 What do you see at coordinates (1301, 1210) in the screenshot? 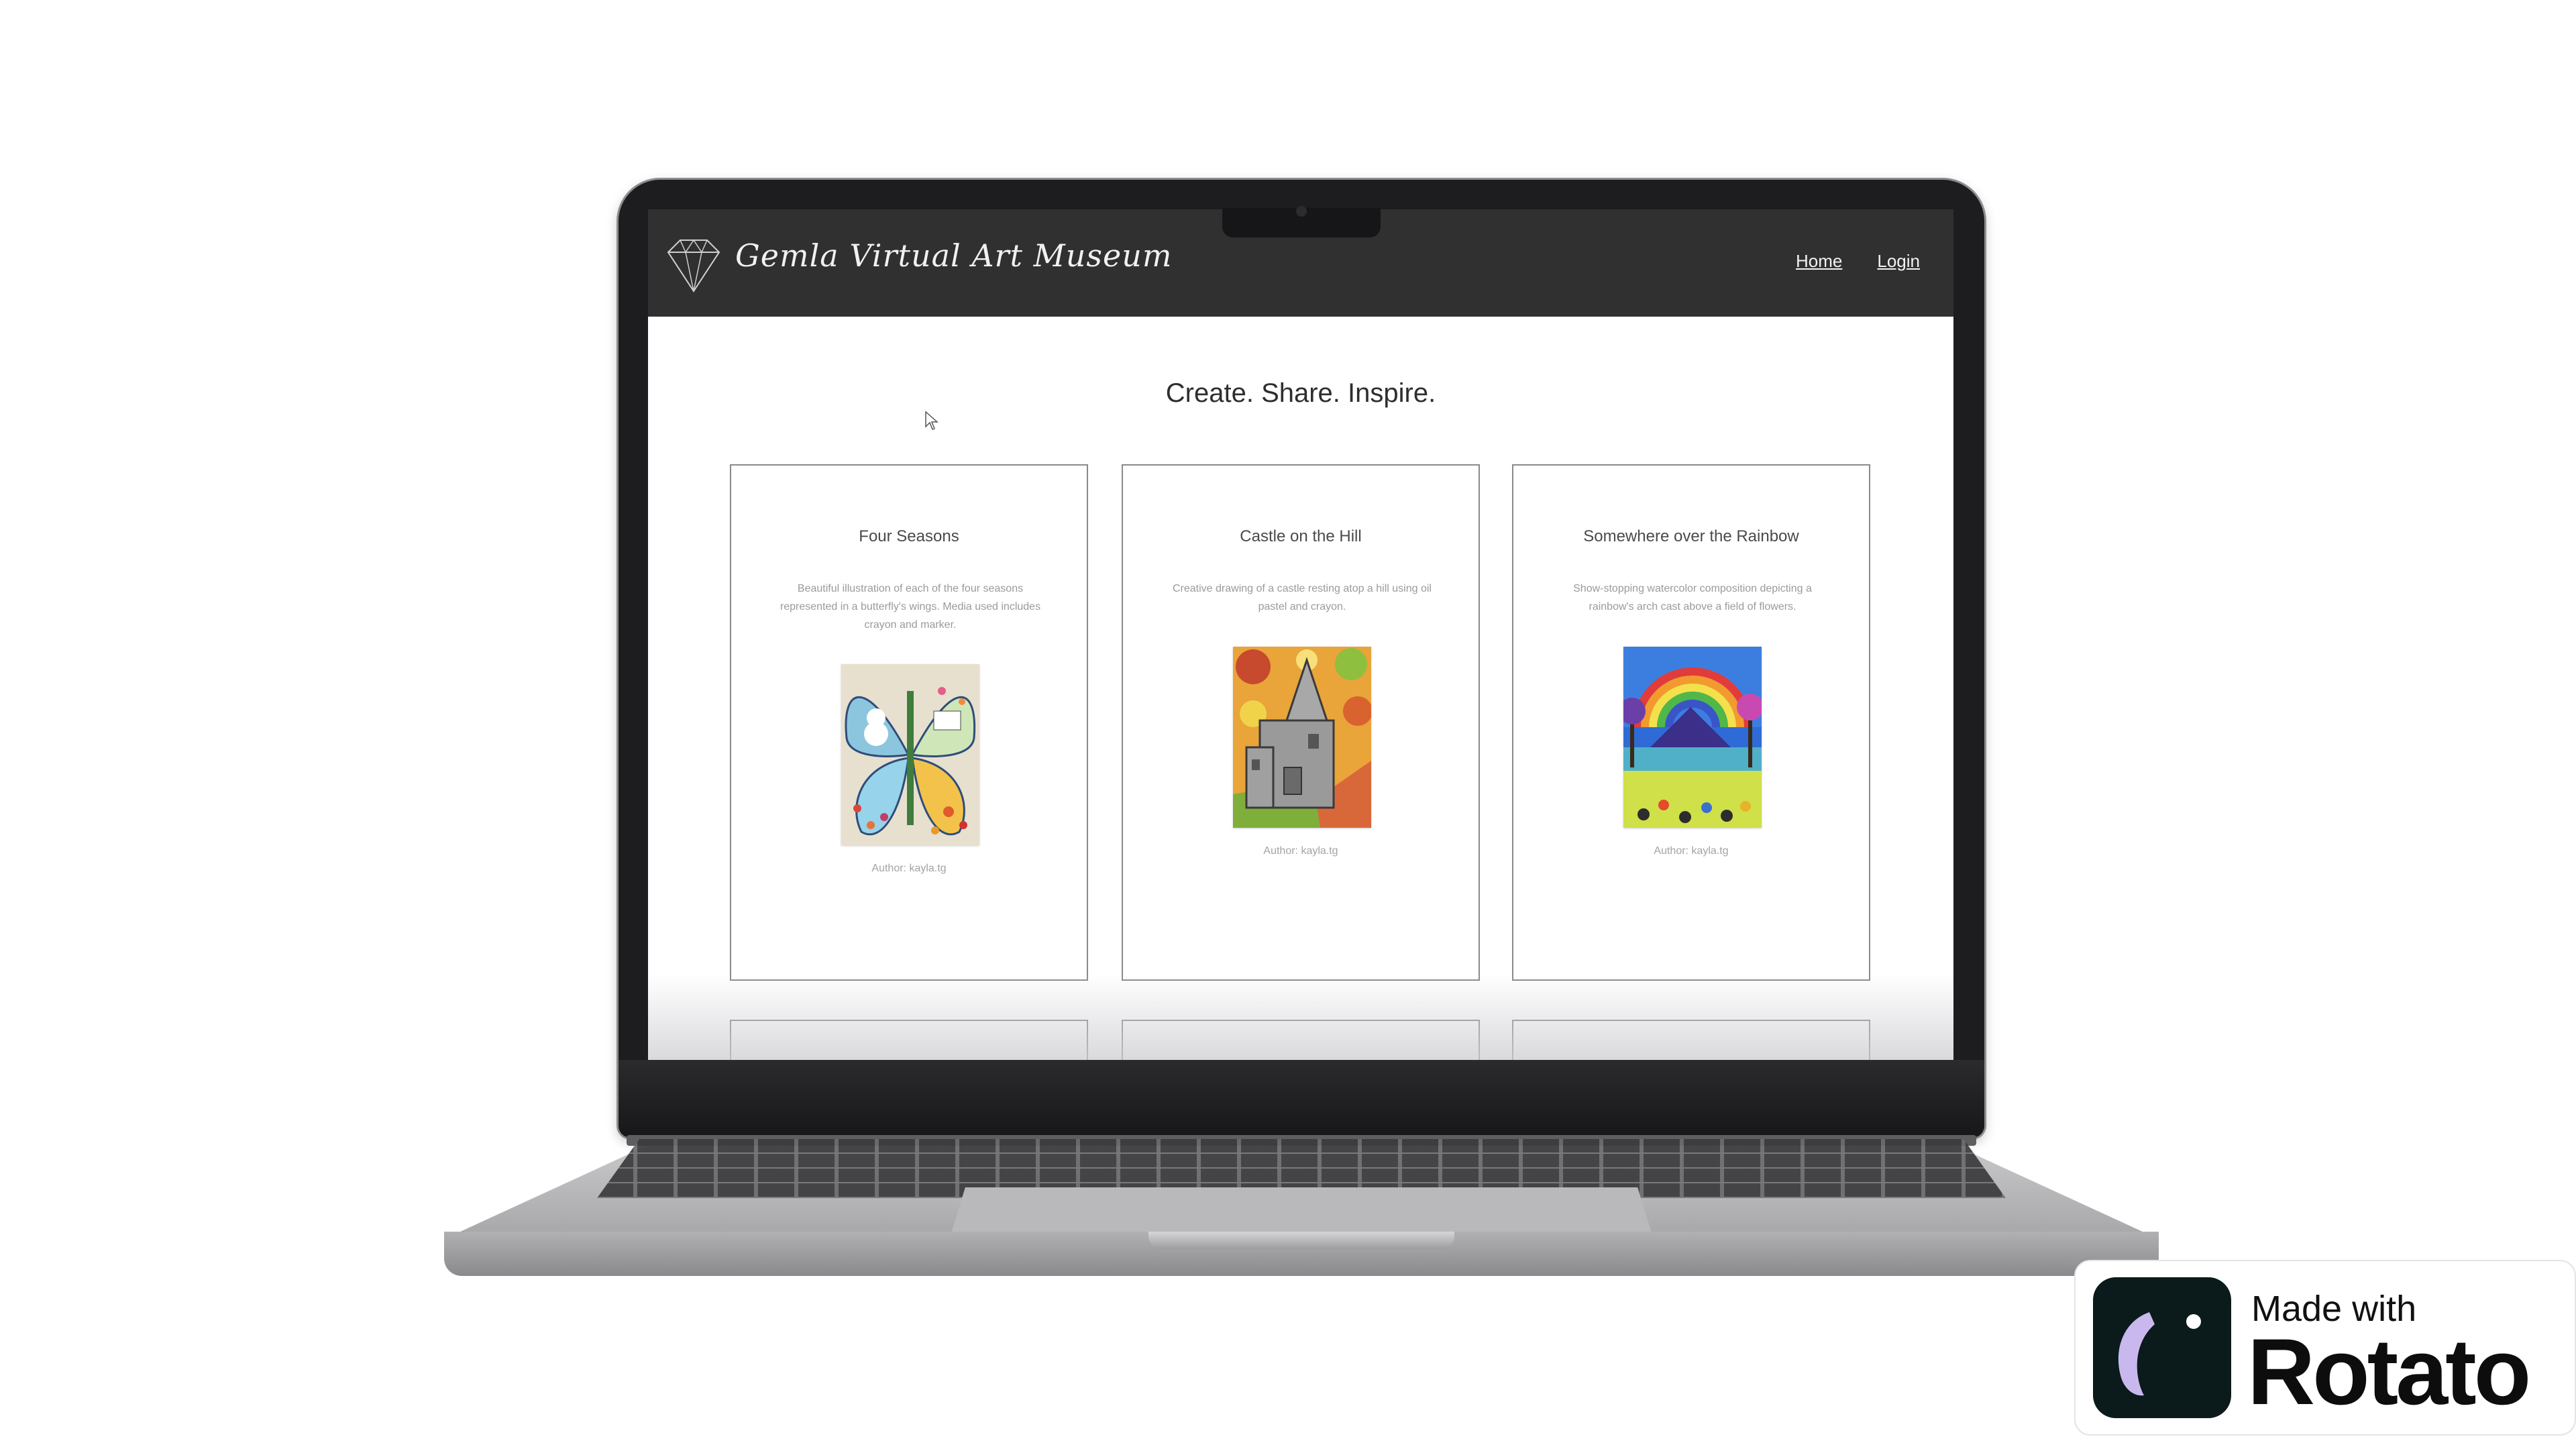
I see `trackpad` at bounding box center [1301, 1210].